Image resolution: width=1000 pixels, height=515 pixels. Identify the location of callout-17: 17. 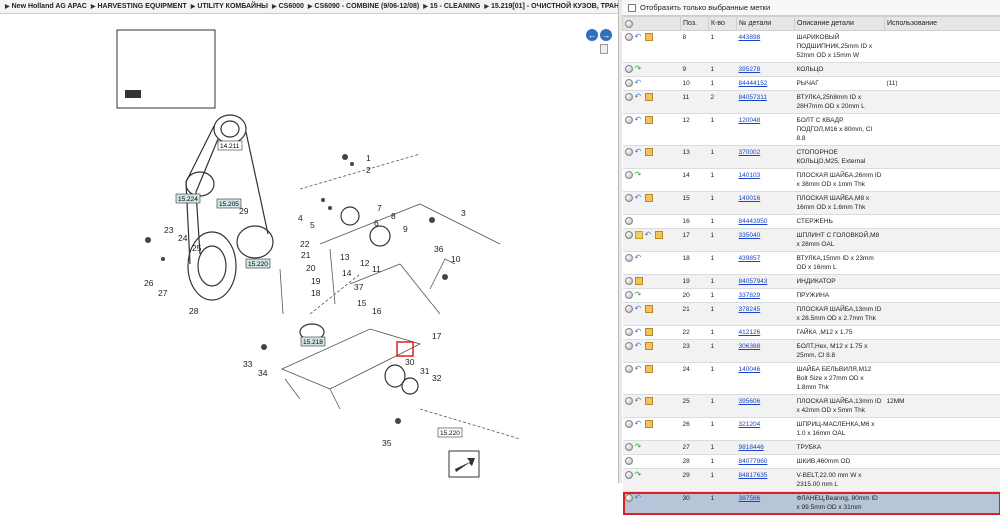
(437, 336).